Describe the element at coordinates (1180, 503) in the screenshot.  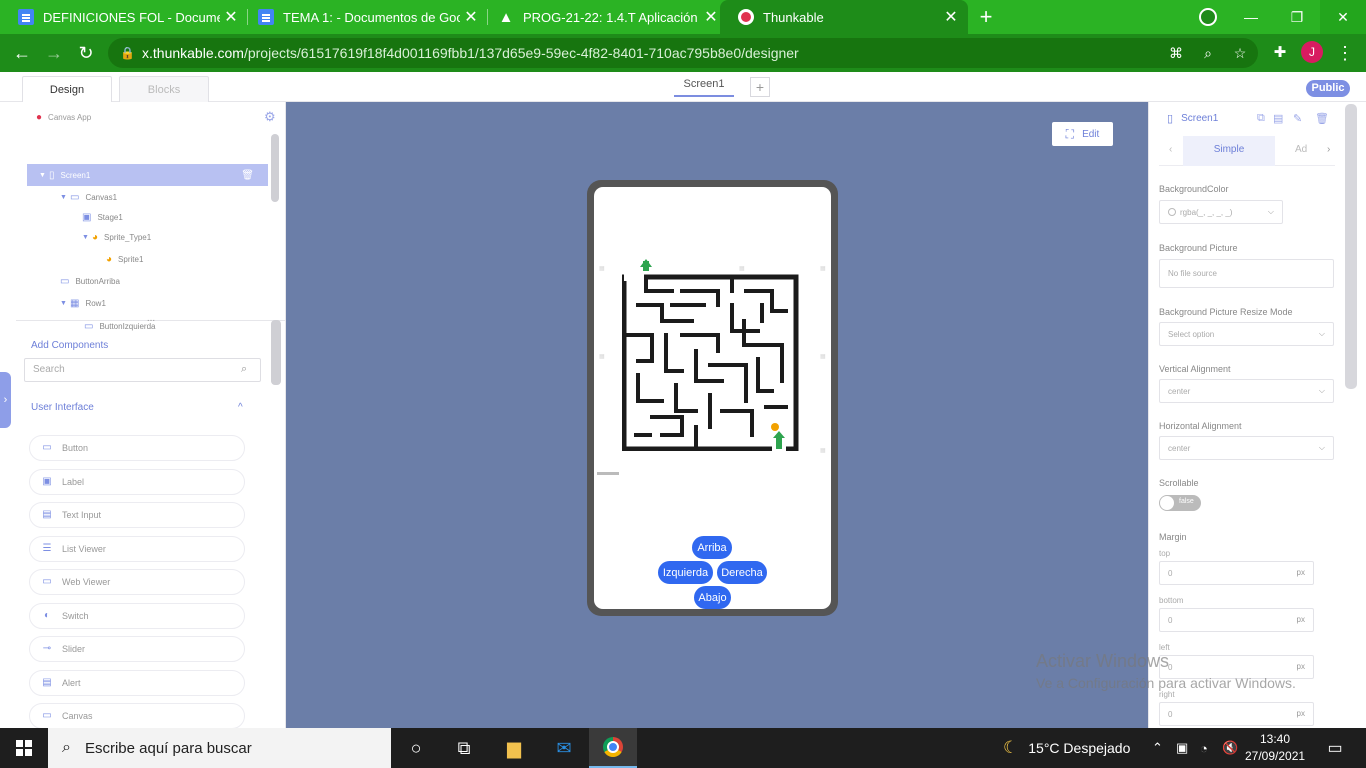
I see `scrollable-toggle: false` at that location.